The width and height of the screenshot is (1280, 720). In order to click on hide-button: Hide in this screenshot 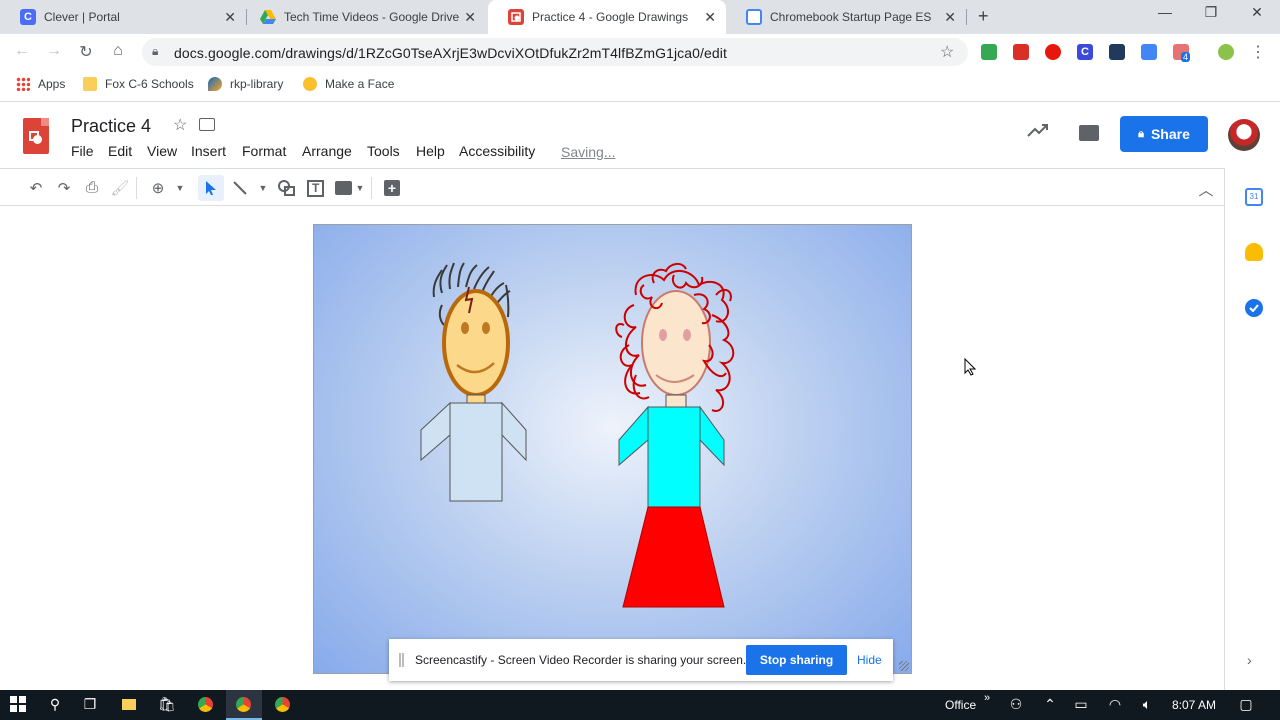, I will do `click(869, 660)`.